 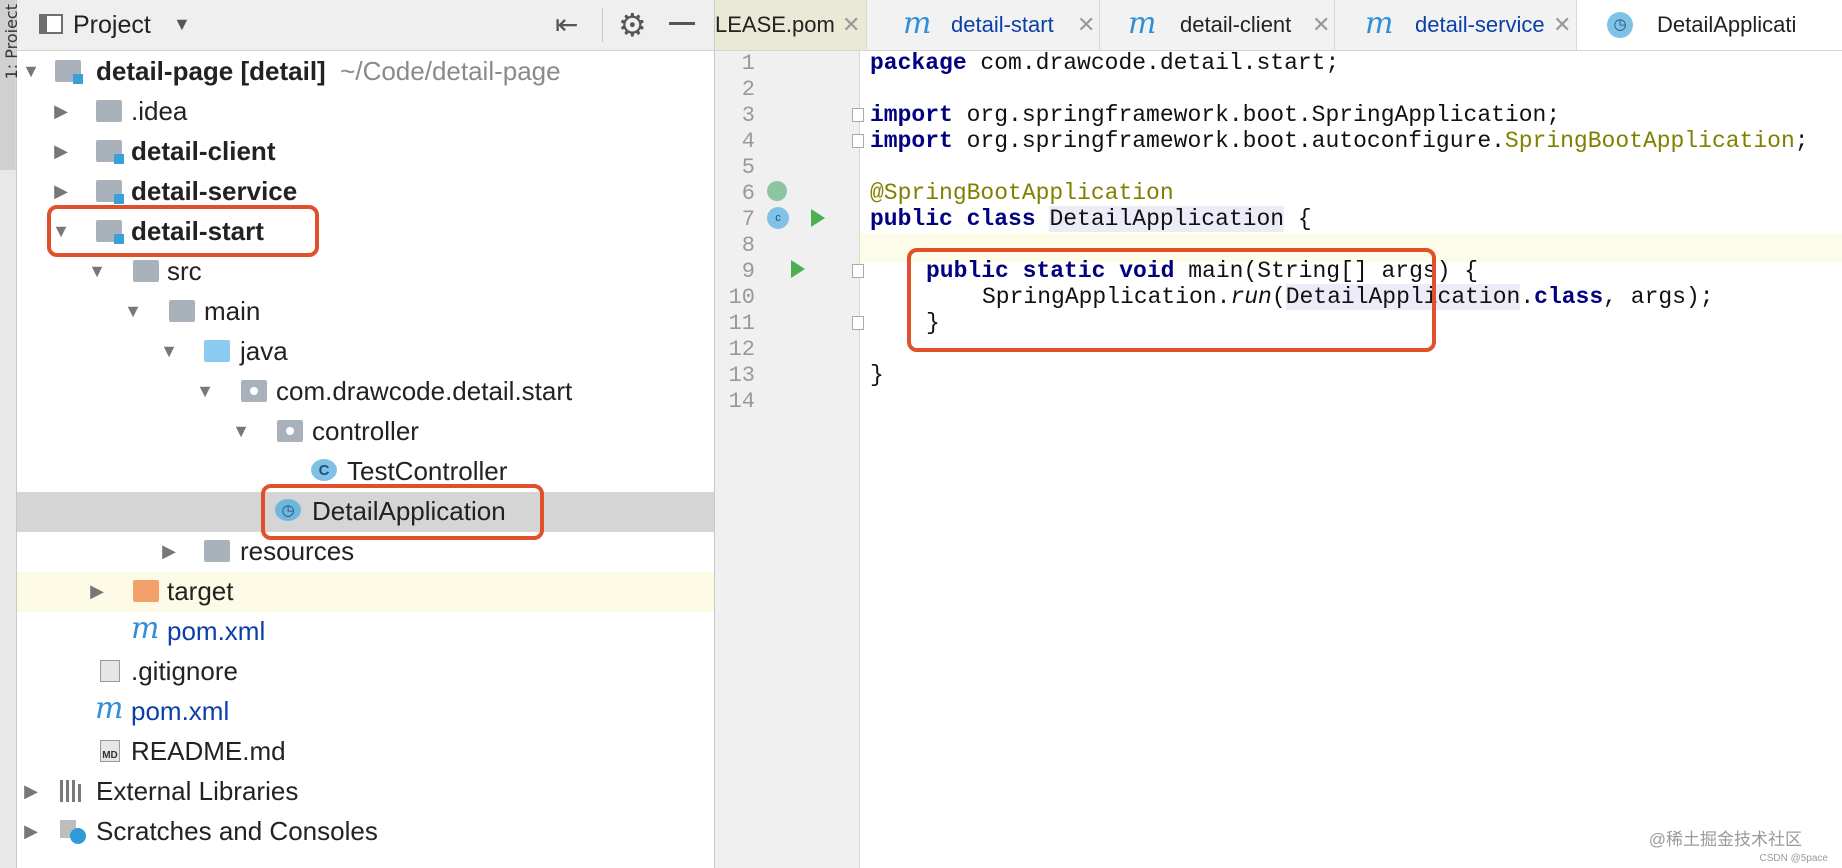 I want to click on tree-item-detail-client: ▶ detail-client, so click(x=365, y=152).